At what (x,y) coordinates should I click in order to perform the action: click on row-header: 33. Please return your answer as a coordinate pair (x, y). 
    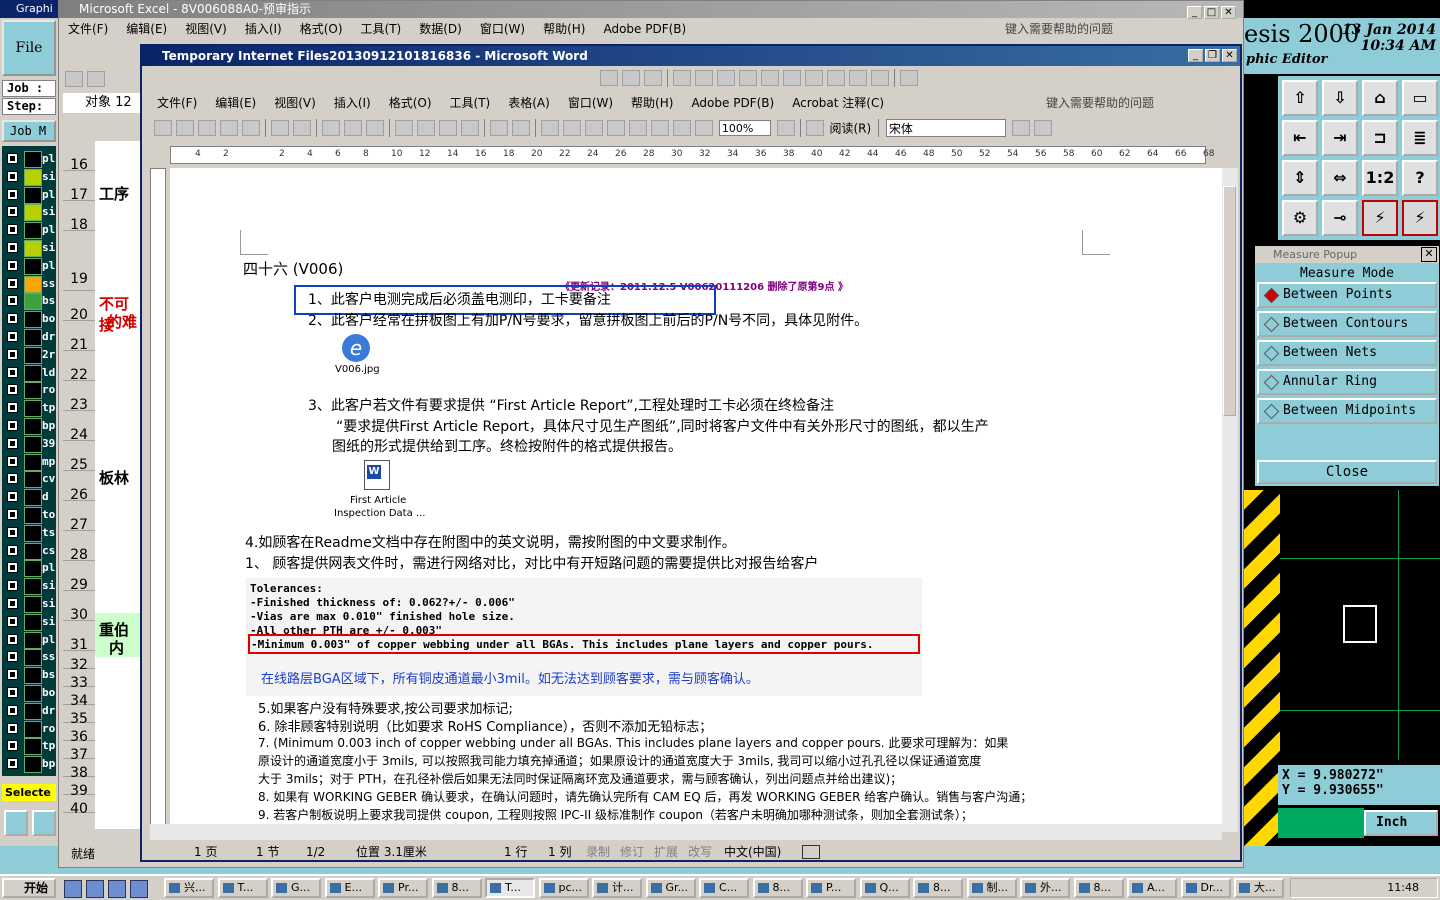
    Looking at the image, I should click on (79, 680).